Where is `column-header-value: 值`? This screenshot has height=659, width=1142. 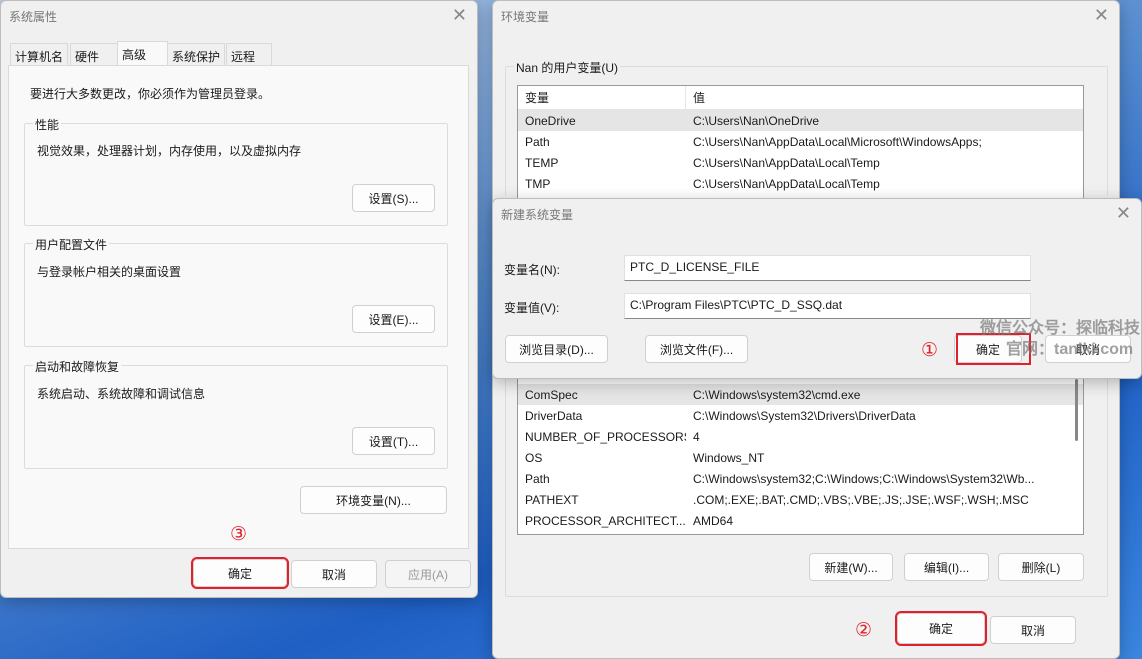
column-header-value: 值 is located at coordinates (695, 97).